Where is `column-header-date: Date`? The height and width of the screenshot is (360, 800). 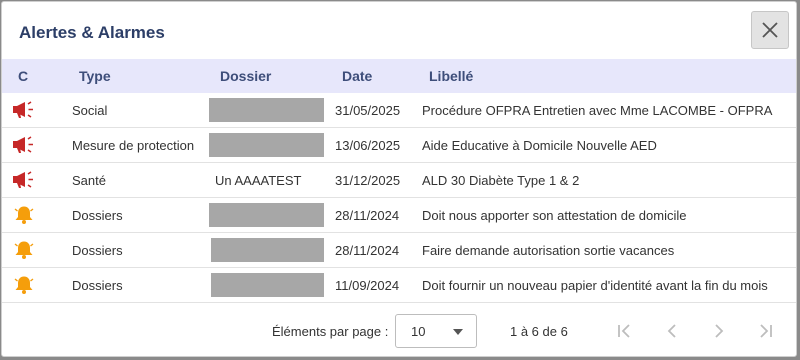
column-header-date: Date is located at coordinates (357, 76).